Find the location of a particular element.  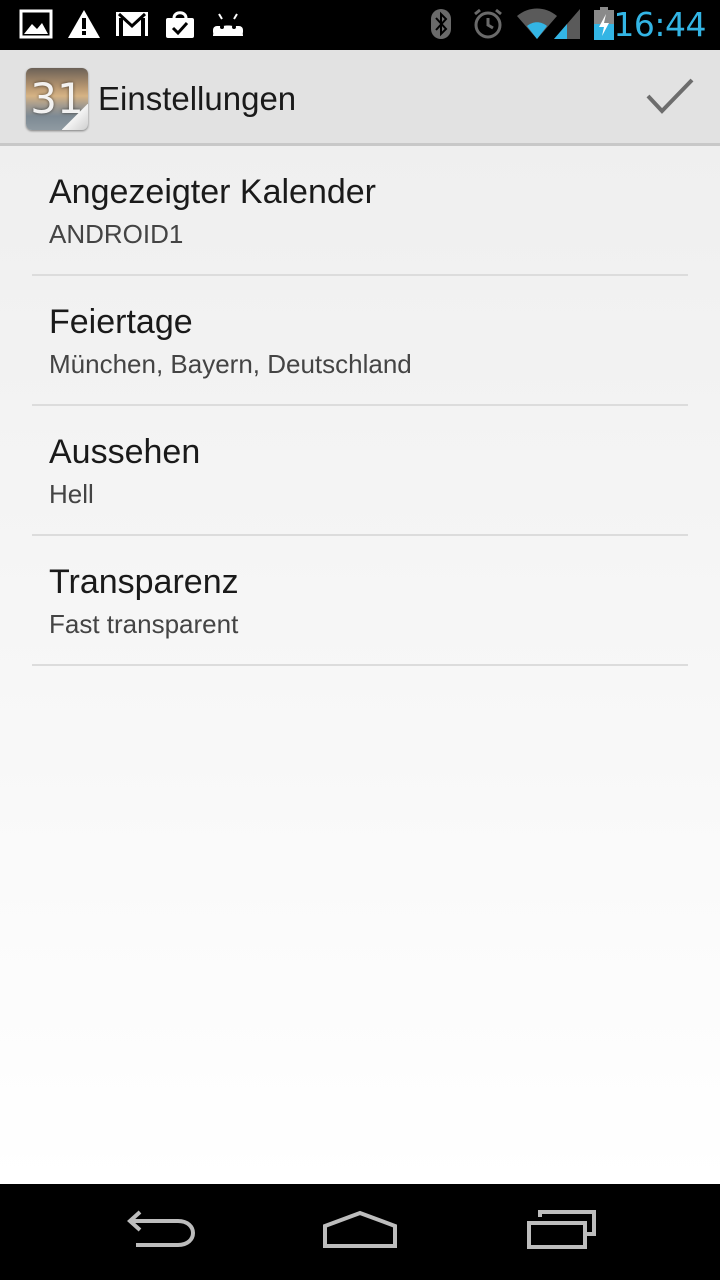

recent-apps-button is located at coordinates (562, 1232).